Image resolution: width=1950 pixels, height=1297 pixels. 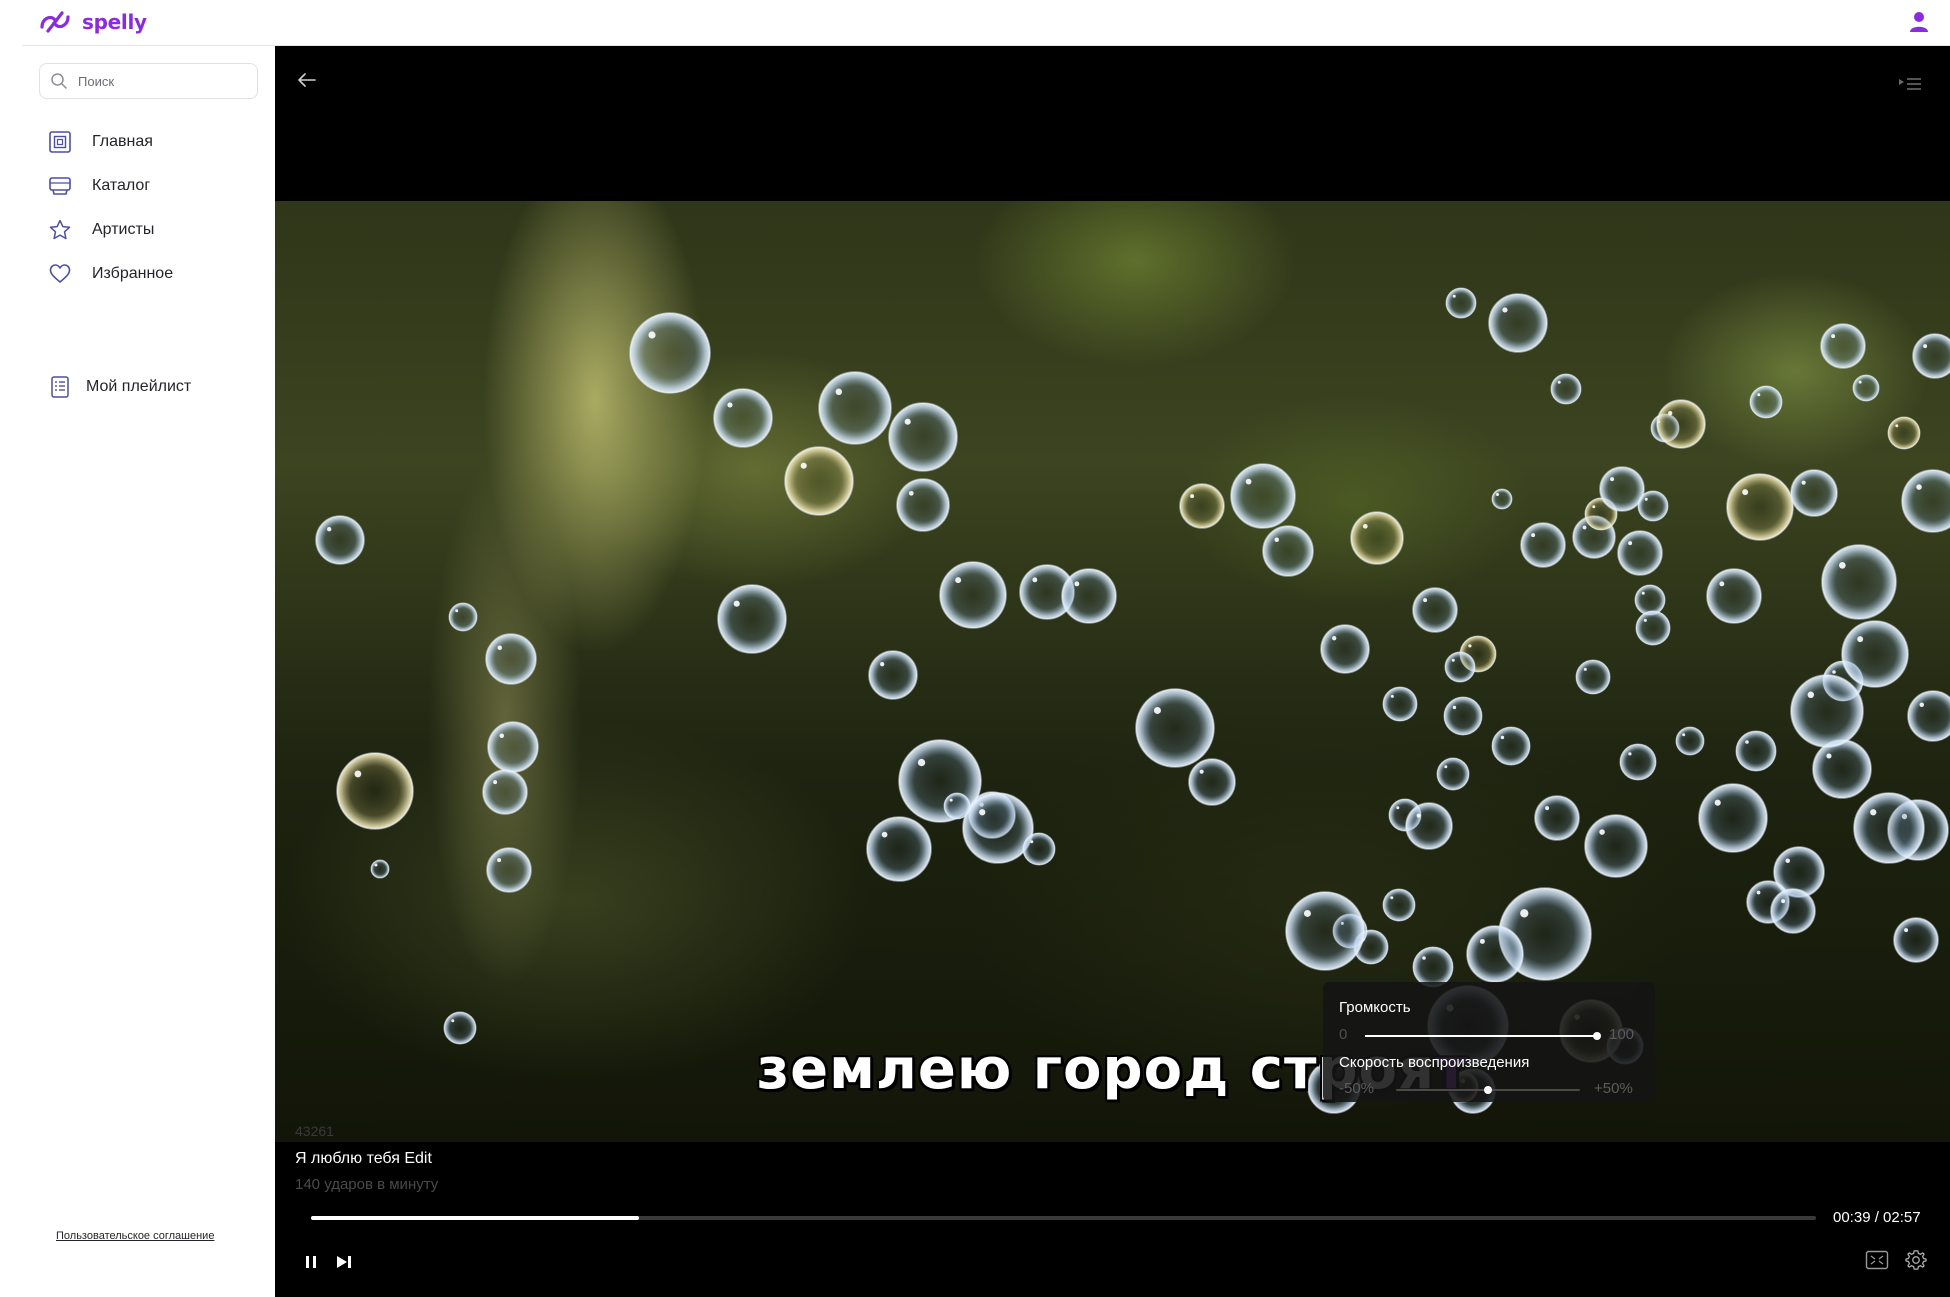 What do you see at coordinates (60, 230) in the screenshot?
I see `star-icon` at bounding box center [60, 230].